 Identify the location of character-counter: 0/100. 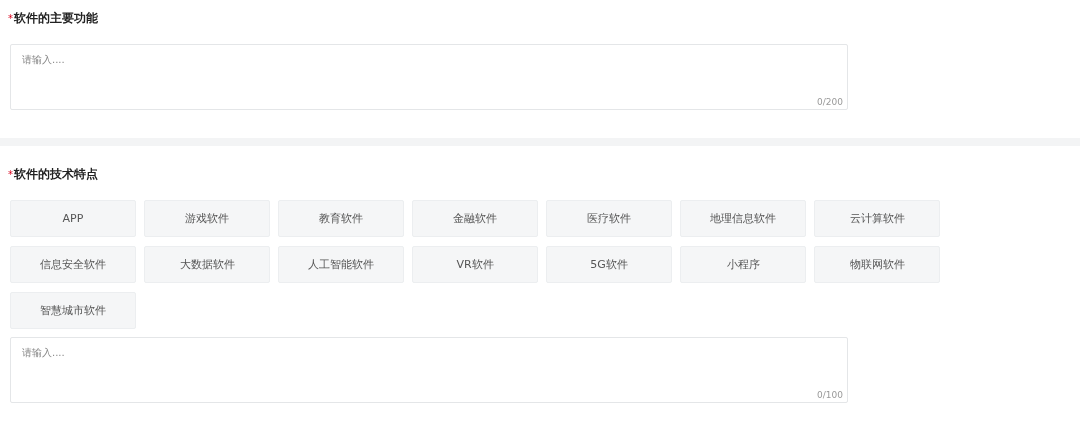
(830, 395).